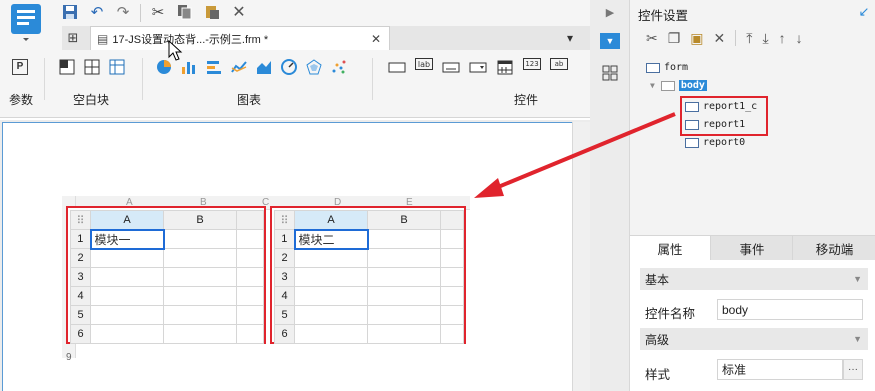 This screenshot has height=391, width=875. What do you see at coordinates (864, 11) in the screenshot?
I see `pin-panel-icon: ↙` at bounding box center [864, 11].